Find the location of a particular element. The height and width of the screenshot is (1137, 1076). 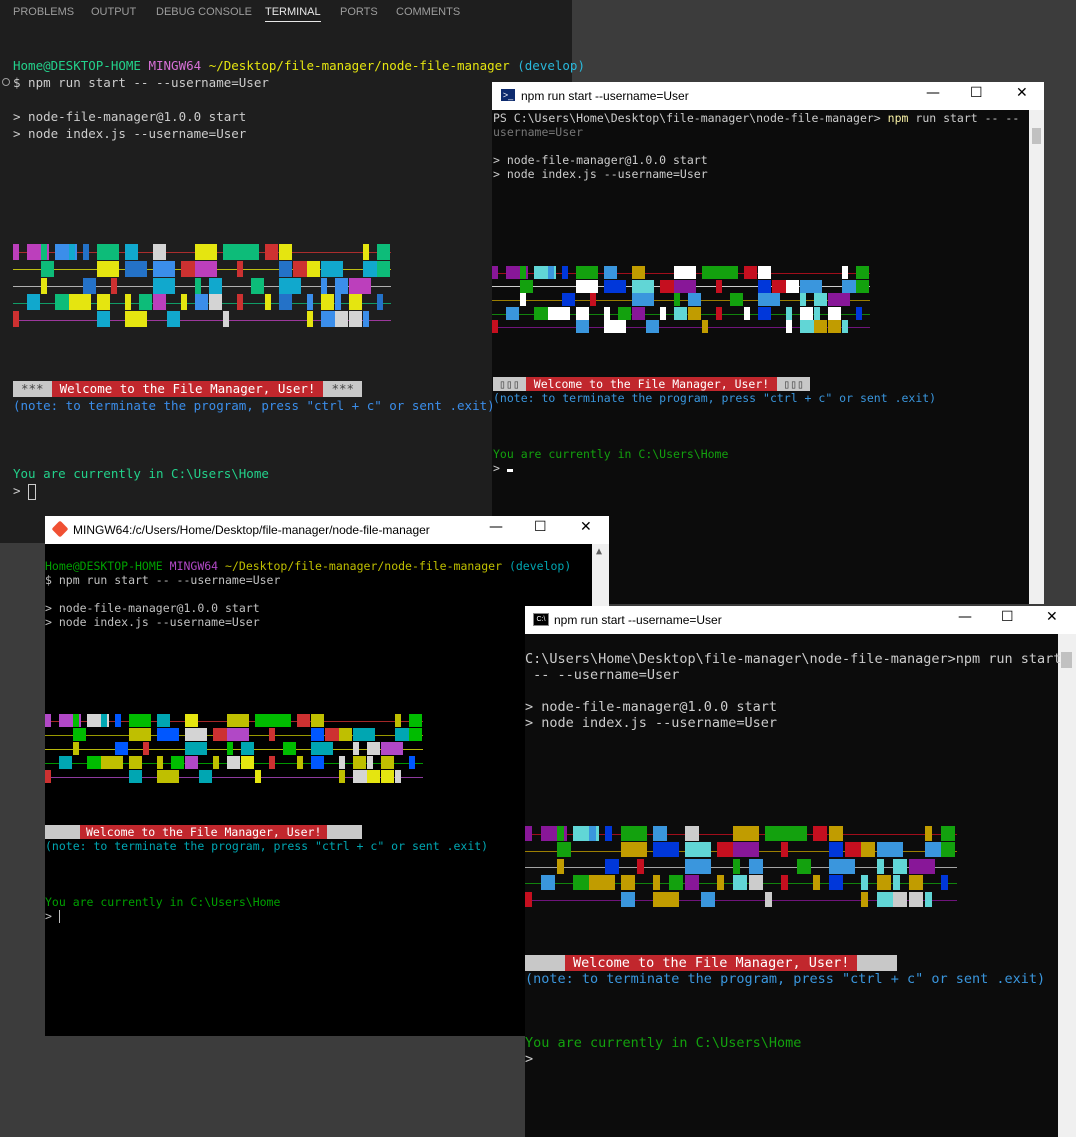

tab-debug-console: DEBUG CONSOLE is located at coordinates (204, 12).